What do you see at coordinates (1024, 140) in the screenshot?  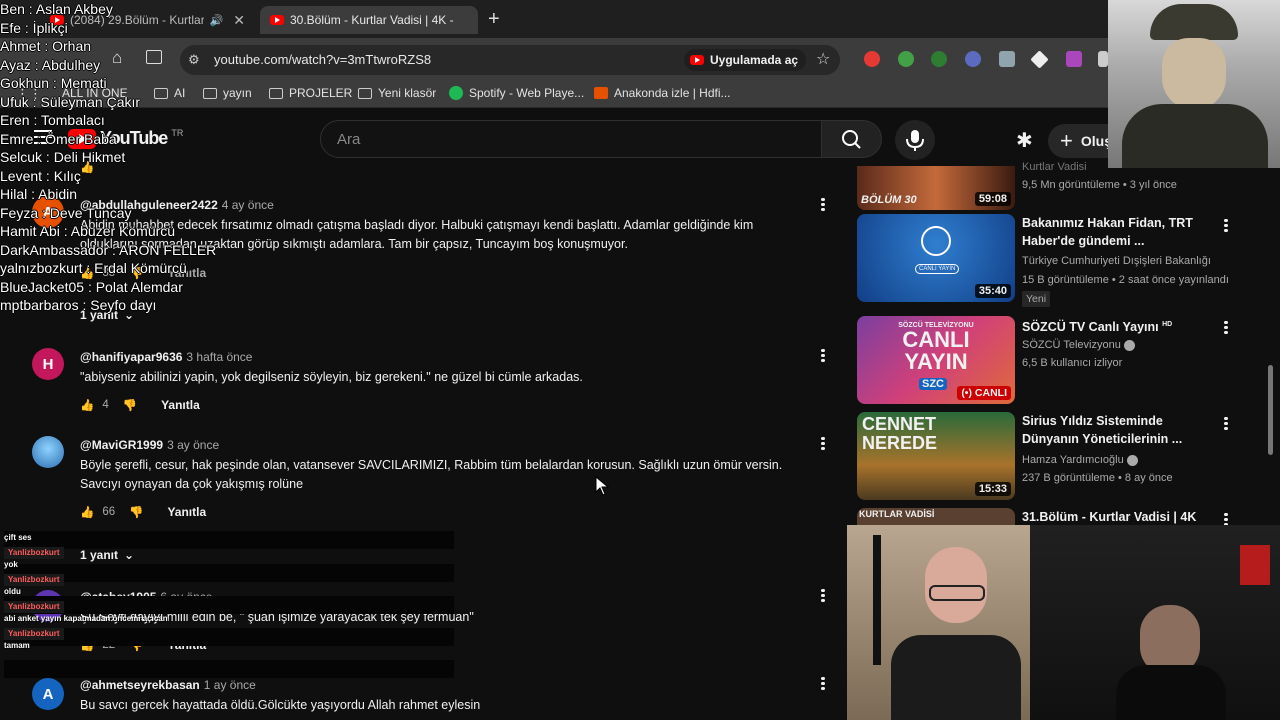 I see `extension-puzzle-icon: ✱` at bounding box center [1024, 140].